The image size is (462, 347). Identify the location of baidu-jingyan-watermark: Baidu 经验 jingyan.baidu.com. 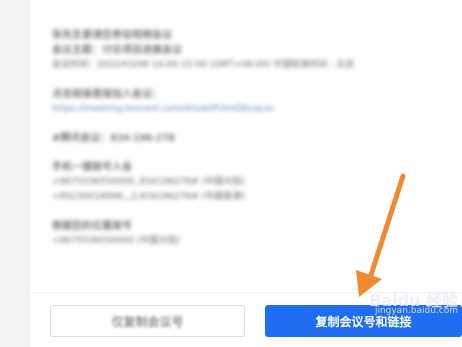
(413, 304).